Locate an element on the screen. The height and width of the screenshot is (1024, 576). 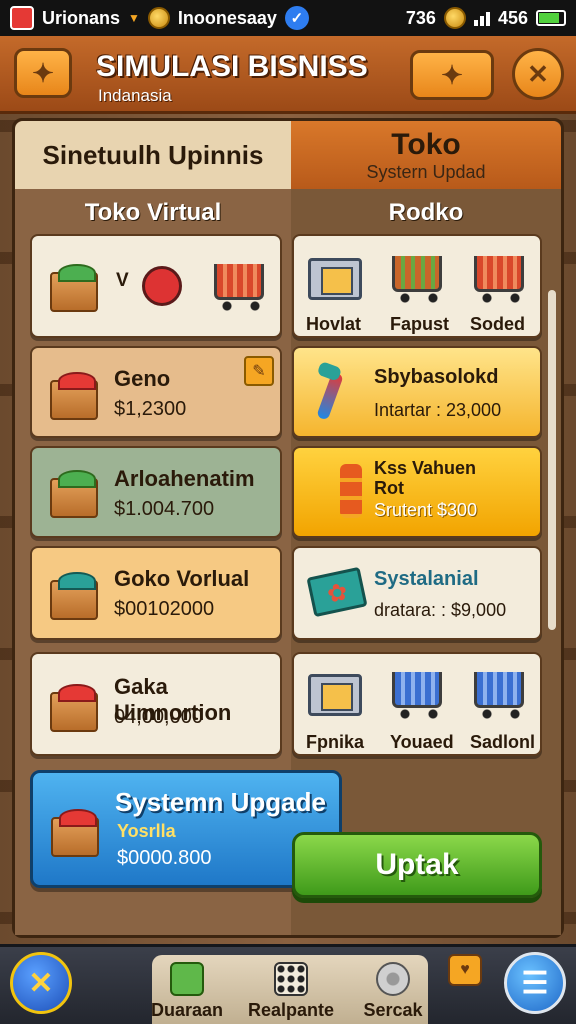
signal-icon is located at coordinates (481, 18).